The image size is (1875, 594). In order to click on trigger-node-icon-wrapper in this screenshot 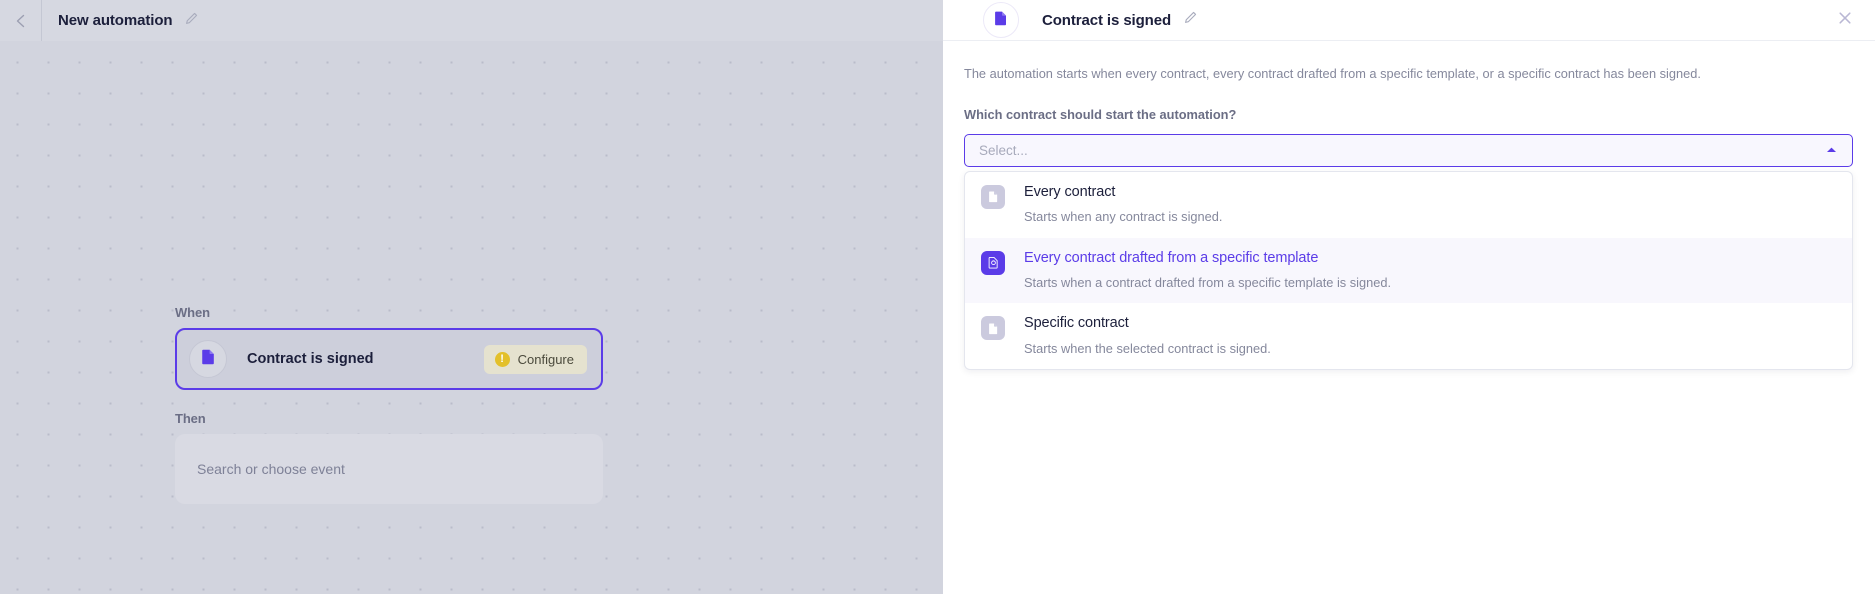, I will do `click(208, 359)`.